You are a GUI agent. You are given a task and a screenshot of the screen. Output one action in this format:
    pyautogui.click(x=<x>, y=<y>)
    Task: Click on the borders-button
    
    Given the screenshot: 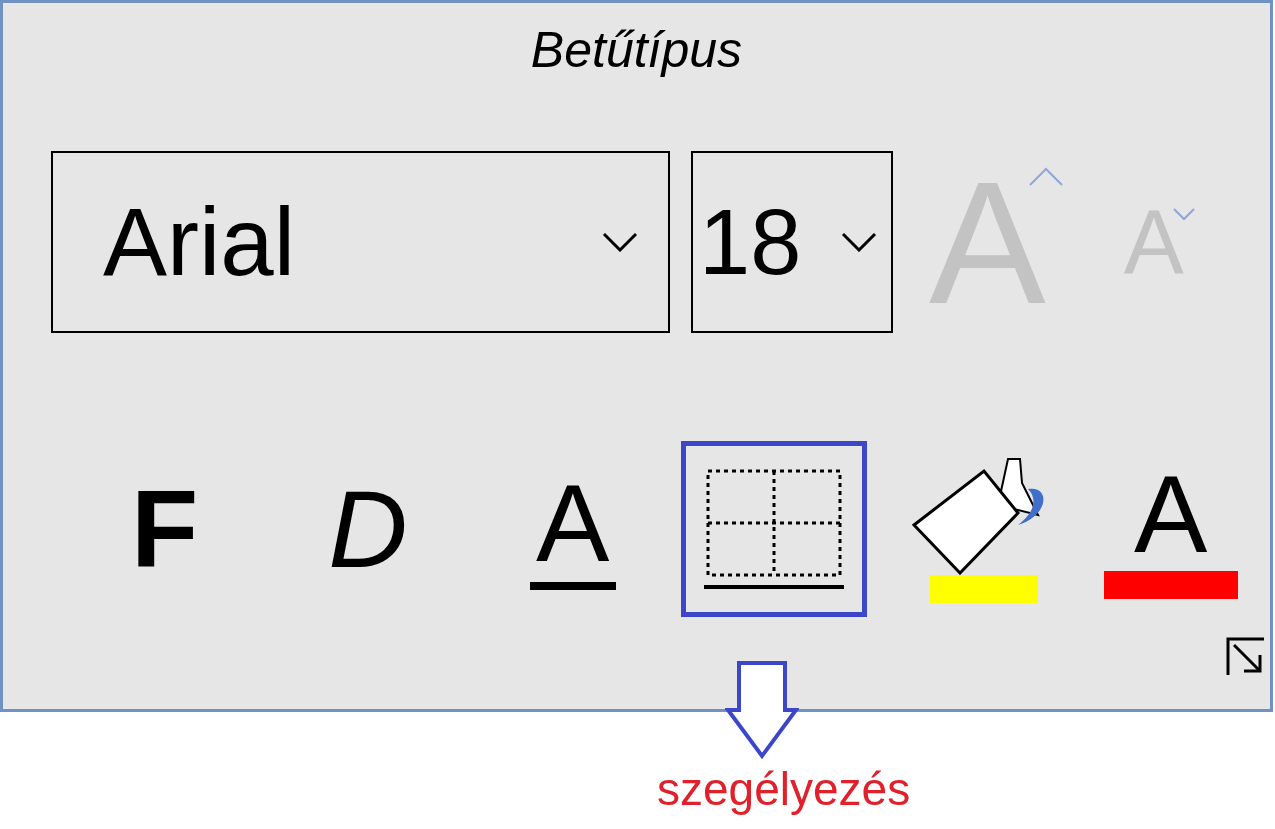 What is the action you would take?
    pyautogui.click(x=773, y=529)
    